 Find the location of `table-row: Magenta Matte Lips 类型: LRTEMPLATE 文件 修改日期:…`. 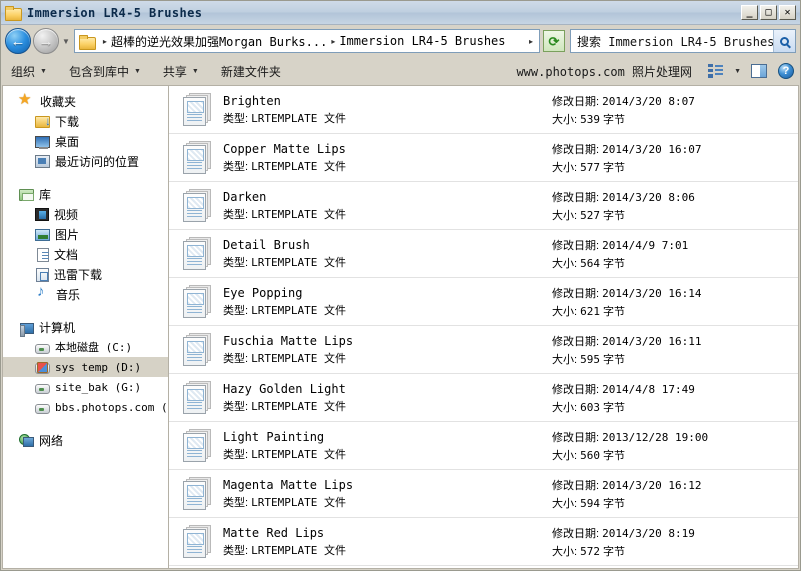

table-row: Magenta Matte Lips 类型: LRTEMPLATE 文件 修改日期:… is located at coordinates (483, 494).